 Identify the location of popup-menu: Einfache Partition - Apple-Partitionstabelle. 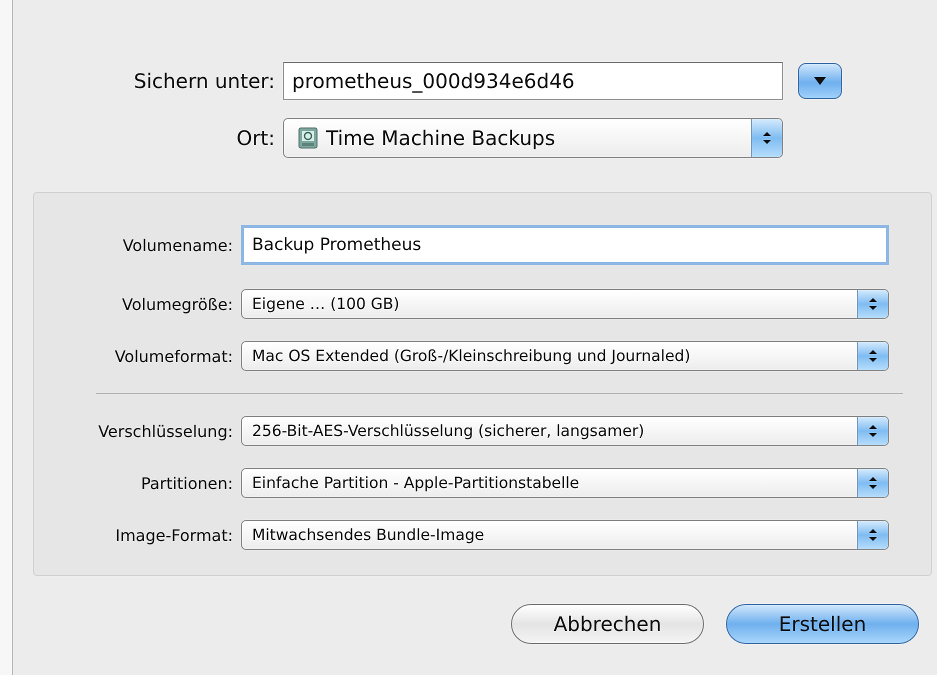
(565, 483).